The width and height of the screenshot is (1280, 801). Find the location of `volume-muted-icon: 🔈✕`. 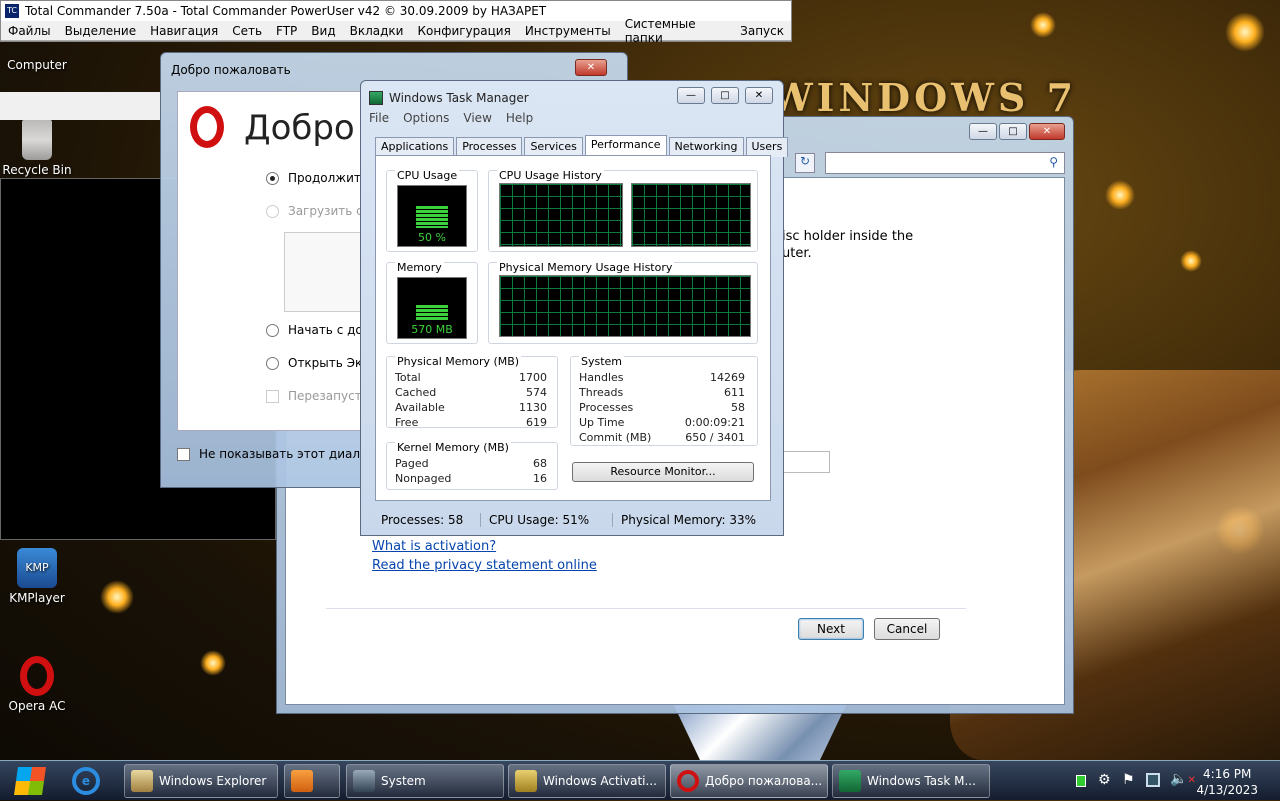

volume-muted-icon: 🔈✕ is located at coordinates (1183, 779).